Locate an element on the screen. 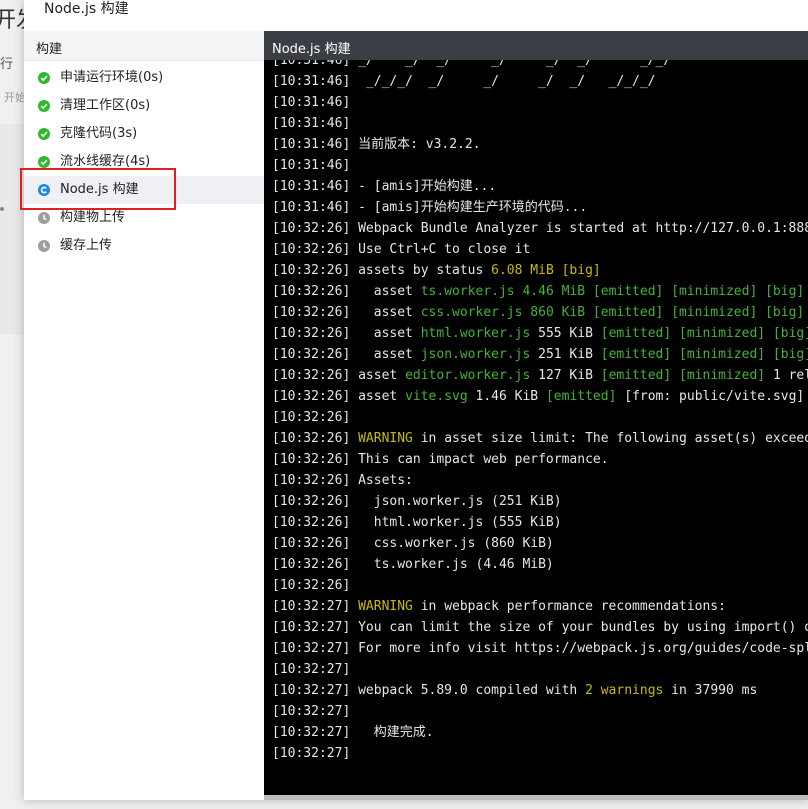  log-line: [10:32:26] Use Ctrl+C to close it is located at coordinates (401, 249).